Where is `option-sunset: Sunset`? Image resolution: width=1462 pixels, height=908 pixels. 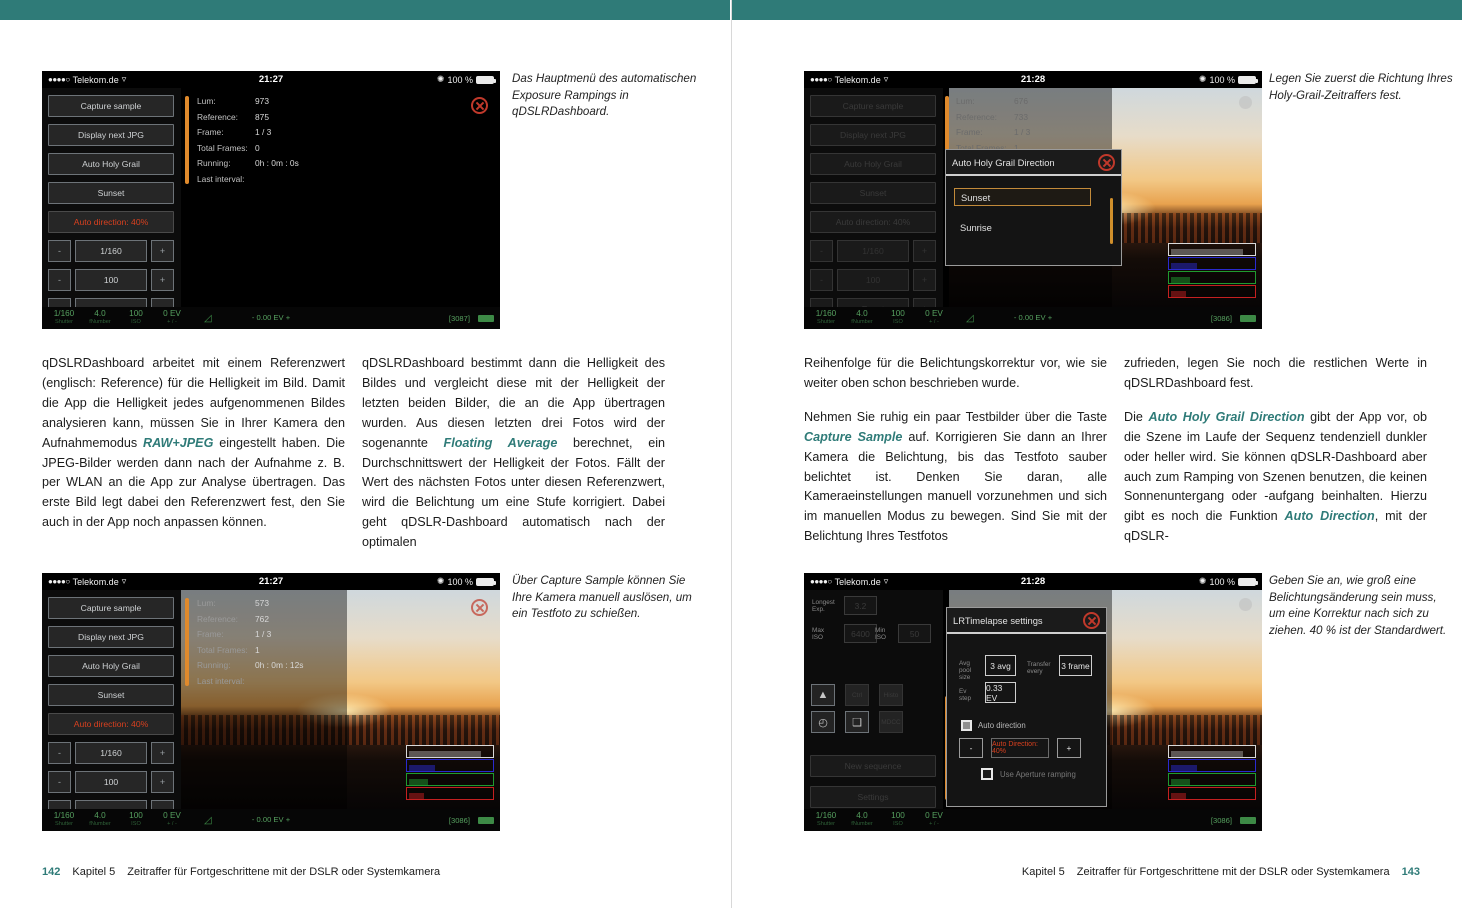 option-sunset: Sunset is located at coordinates (1022, 197).